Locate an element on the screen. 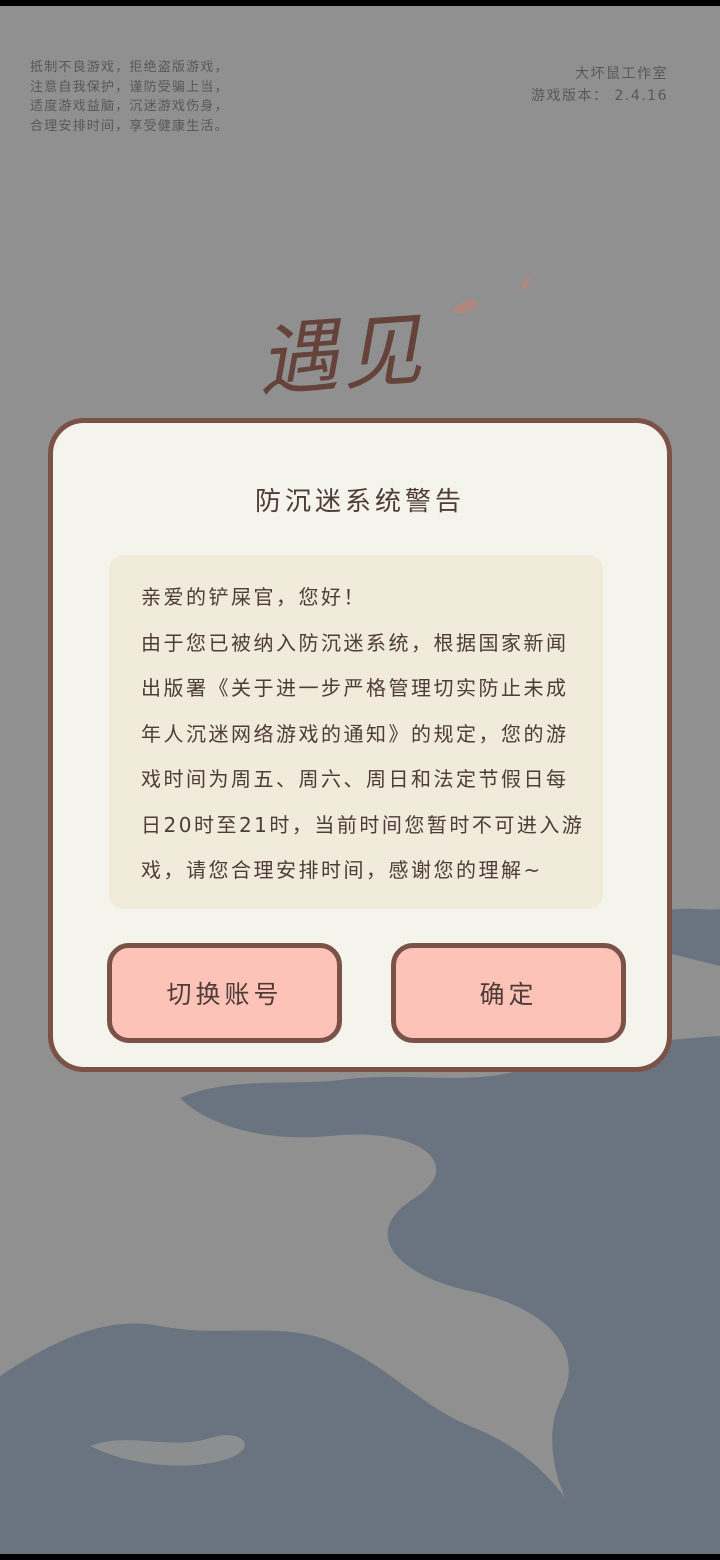  message-line: 日20时至21时，当前时间您暂时不可进入游 is located at coordinates (363, 824).